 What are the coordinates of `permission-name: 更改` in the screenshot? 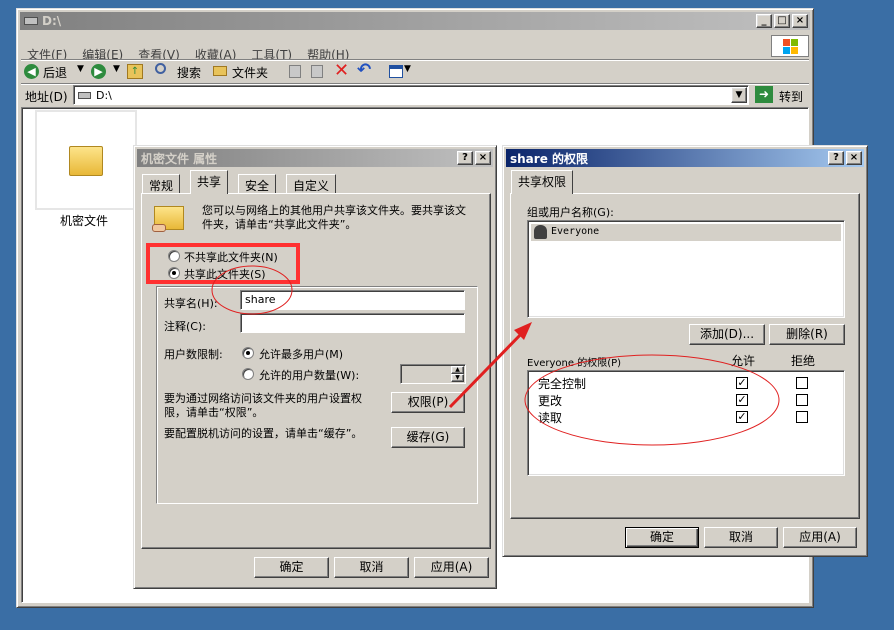 It's located at (550, 401).